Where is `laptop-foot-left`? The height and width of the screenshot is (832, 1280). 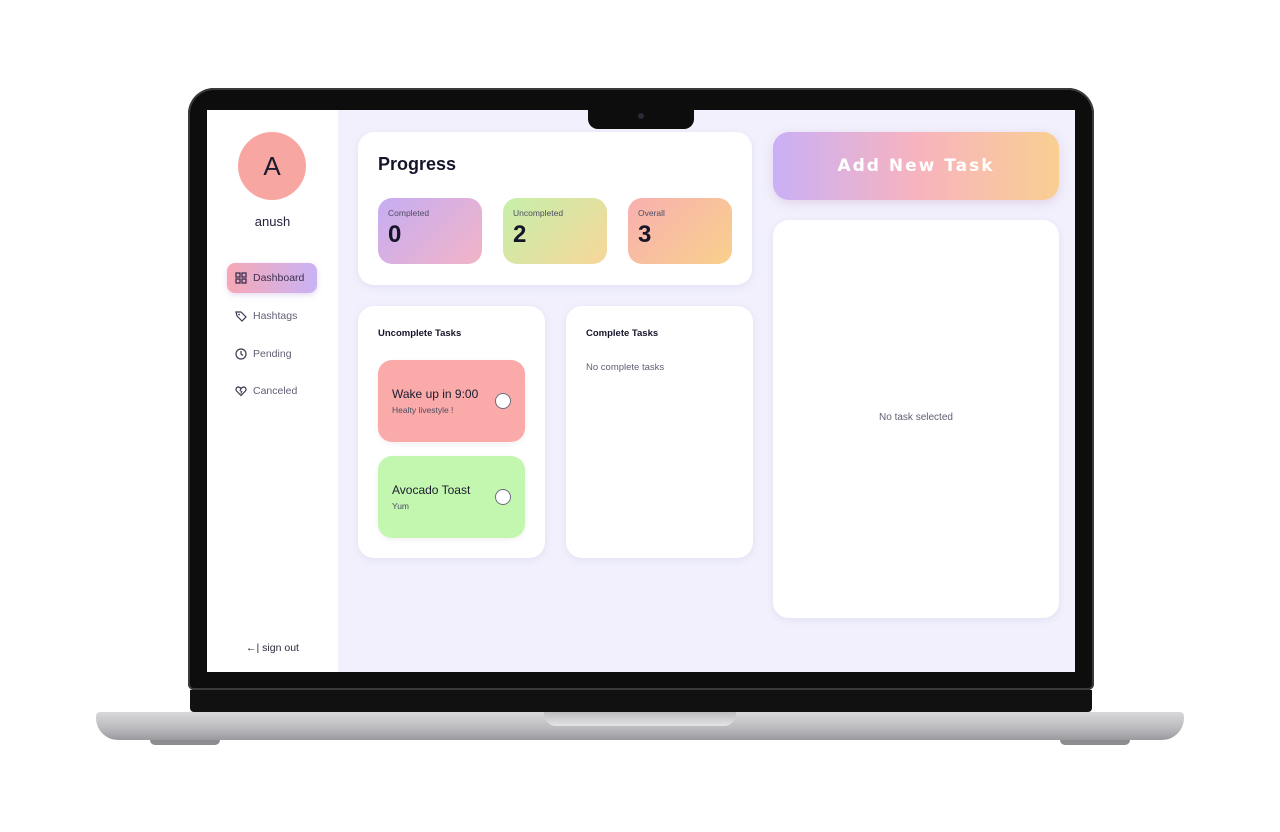
laptop-foot-left is located at coordinates (185, 742).